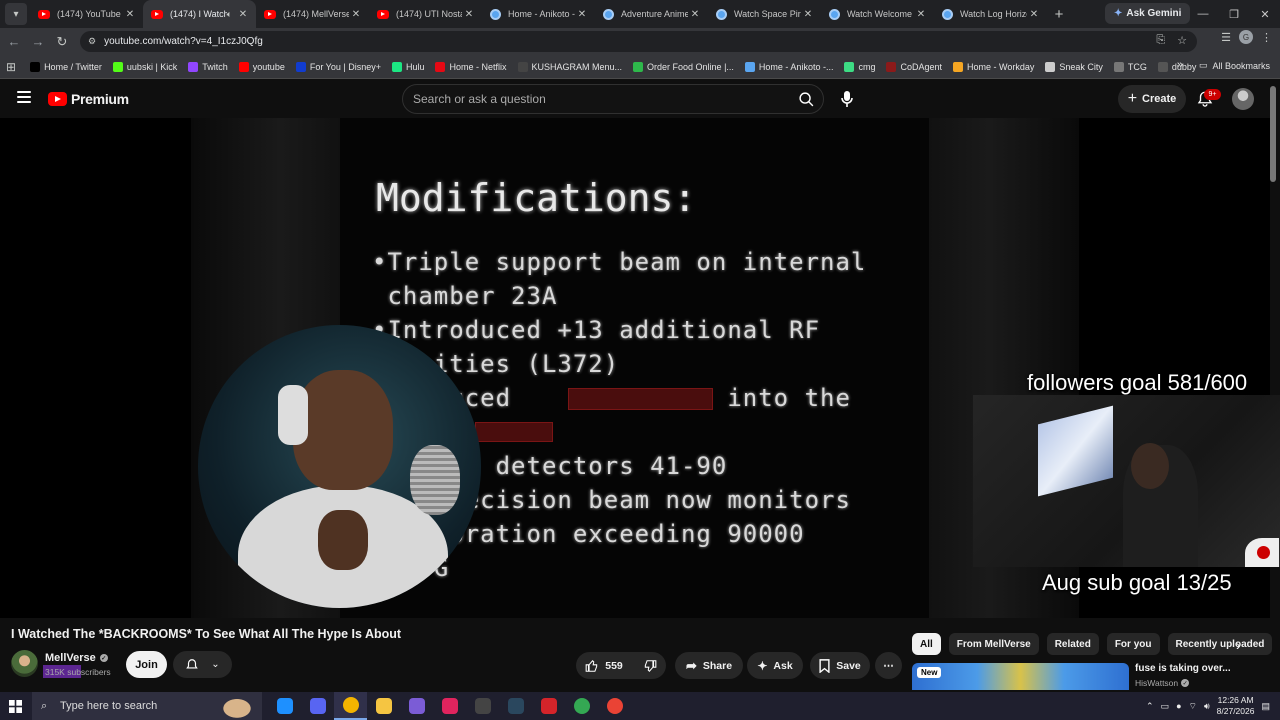  Describe the element at coordinates (993, 66) in the screenshot. I see `bookmark-item: Home - Workday` at that location.